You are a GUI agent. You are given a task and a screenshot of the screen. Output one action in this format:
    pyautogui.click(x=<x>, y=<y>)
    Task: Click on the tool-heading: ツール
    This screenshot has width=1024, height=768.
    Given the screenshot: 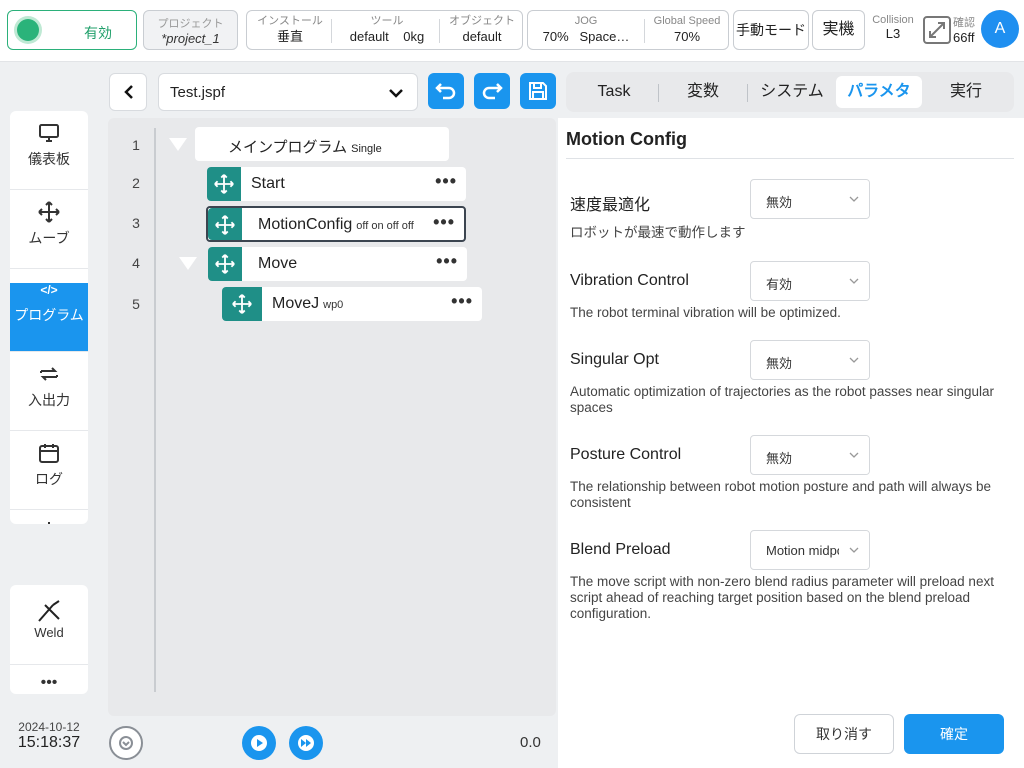 What is the action you would take?
    pyautogui.click(x=387, y=21)
    